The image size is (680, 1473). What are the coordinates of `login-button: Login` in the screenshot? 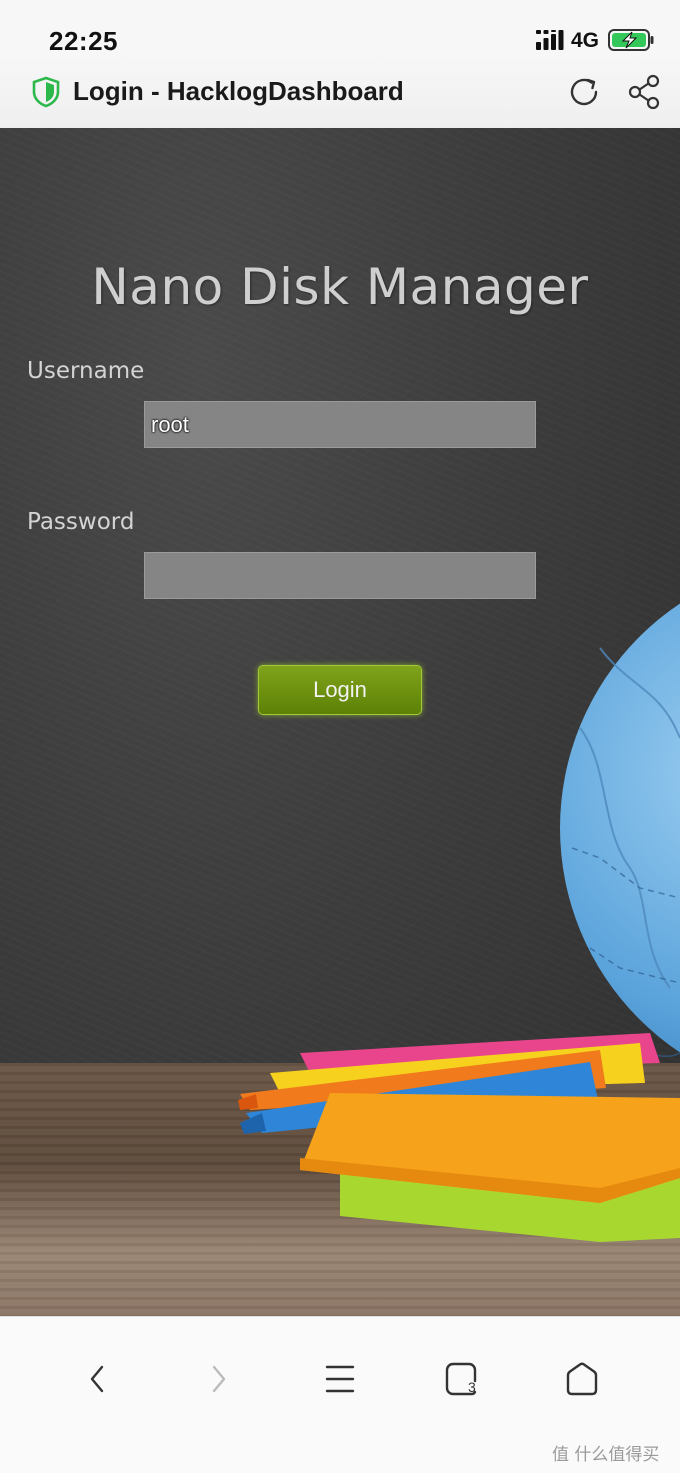 It's located at (340, 690).